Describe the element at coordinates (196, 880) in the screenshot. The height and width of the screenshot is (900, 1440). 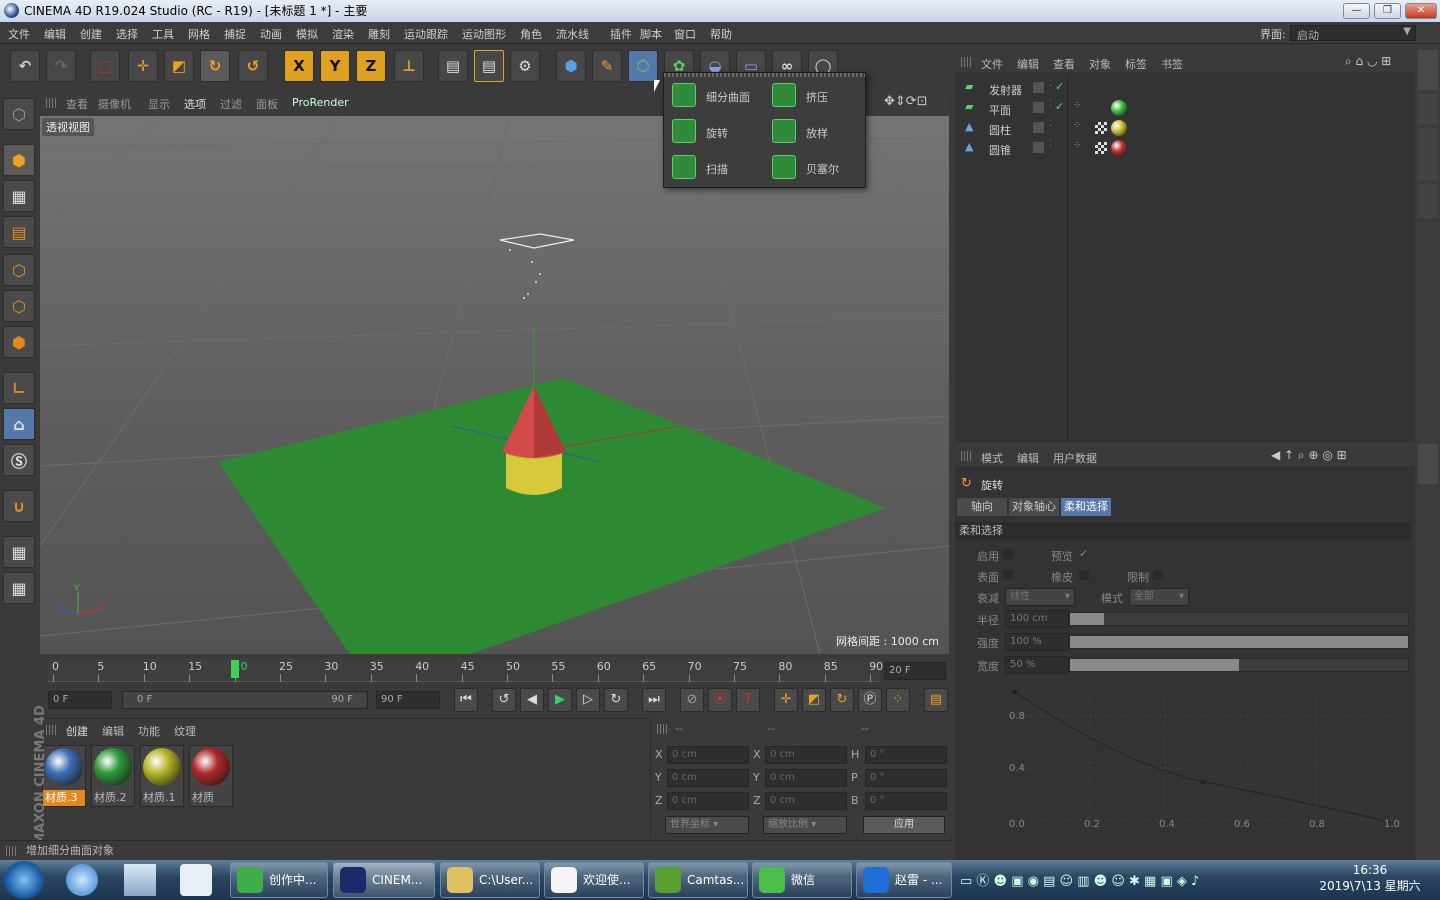
I see `feishu-icon` at that location.